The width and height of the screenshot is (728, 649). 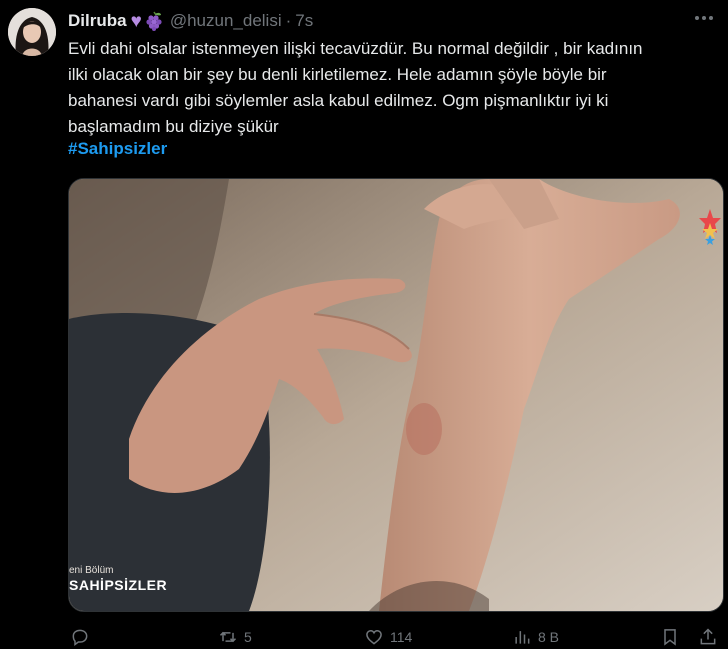 I want to click on retweet-count: 5, so click(x=248, y=637).